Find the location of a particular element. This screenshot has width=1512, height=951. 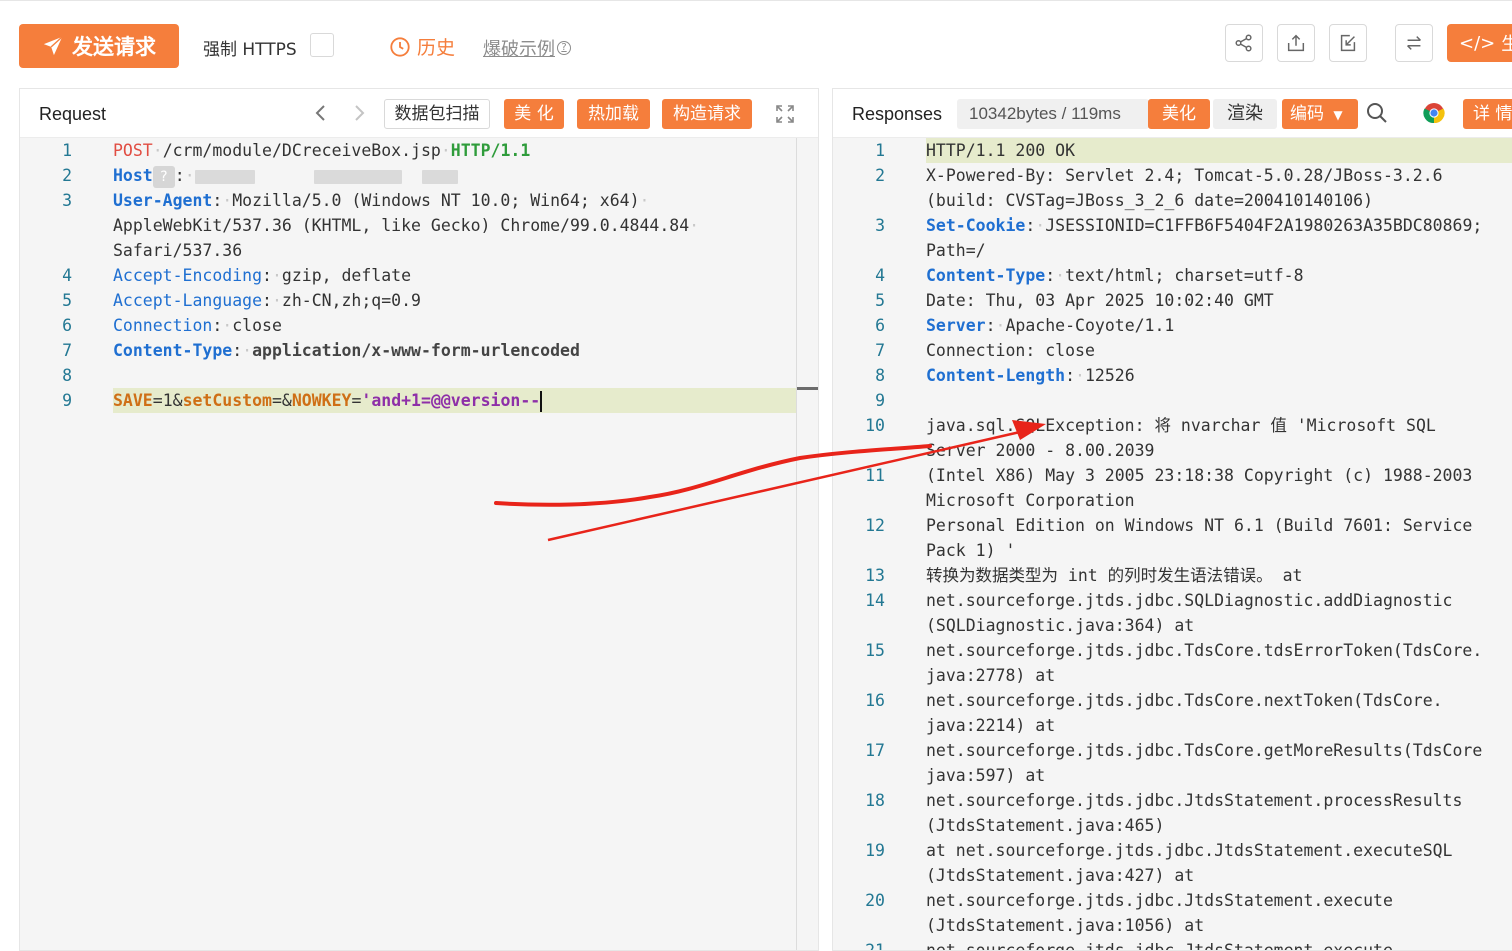

header-key: Server is located at coordinates (956, 325).